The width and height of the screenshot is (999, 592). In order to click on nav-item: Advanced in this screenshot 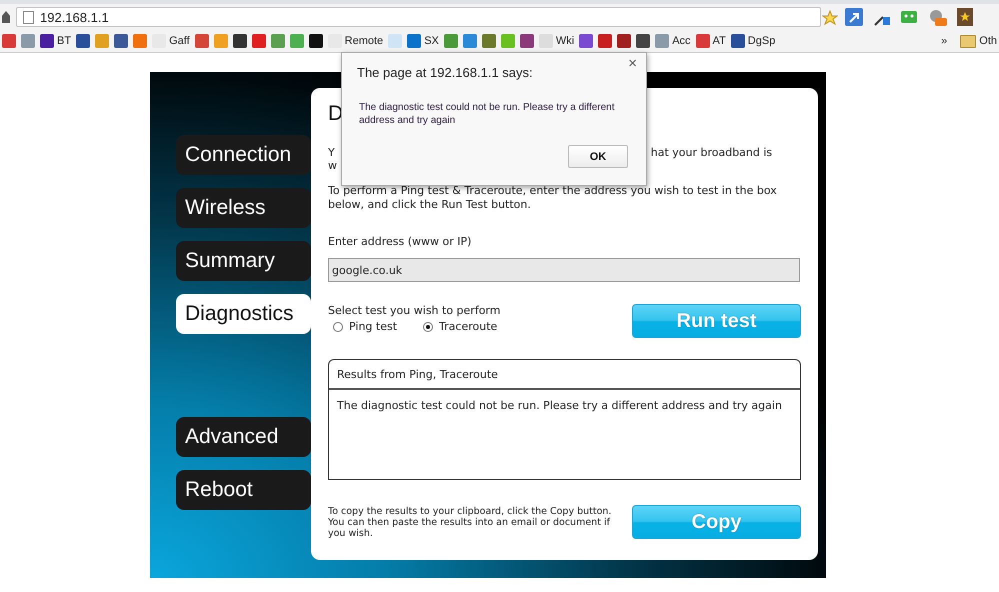, I will do `click(243, 437)`.